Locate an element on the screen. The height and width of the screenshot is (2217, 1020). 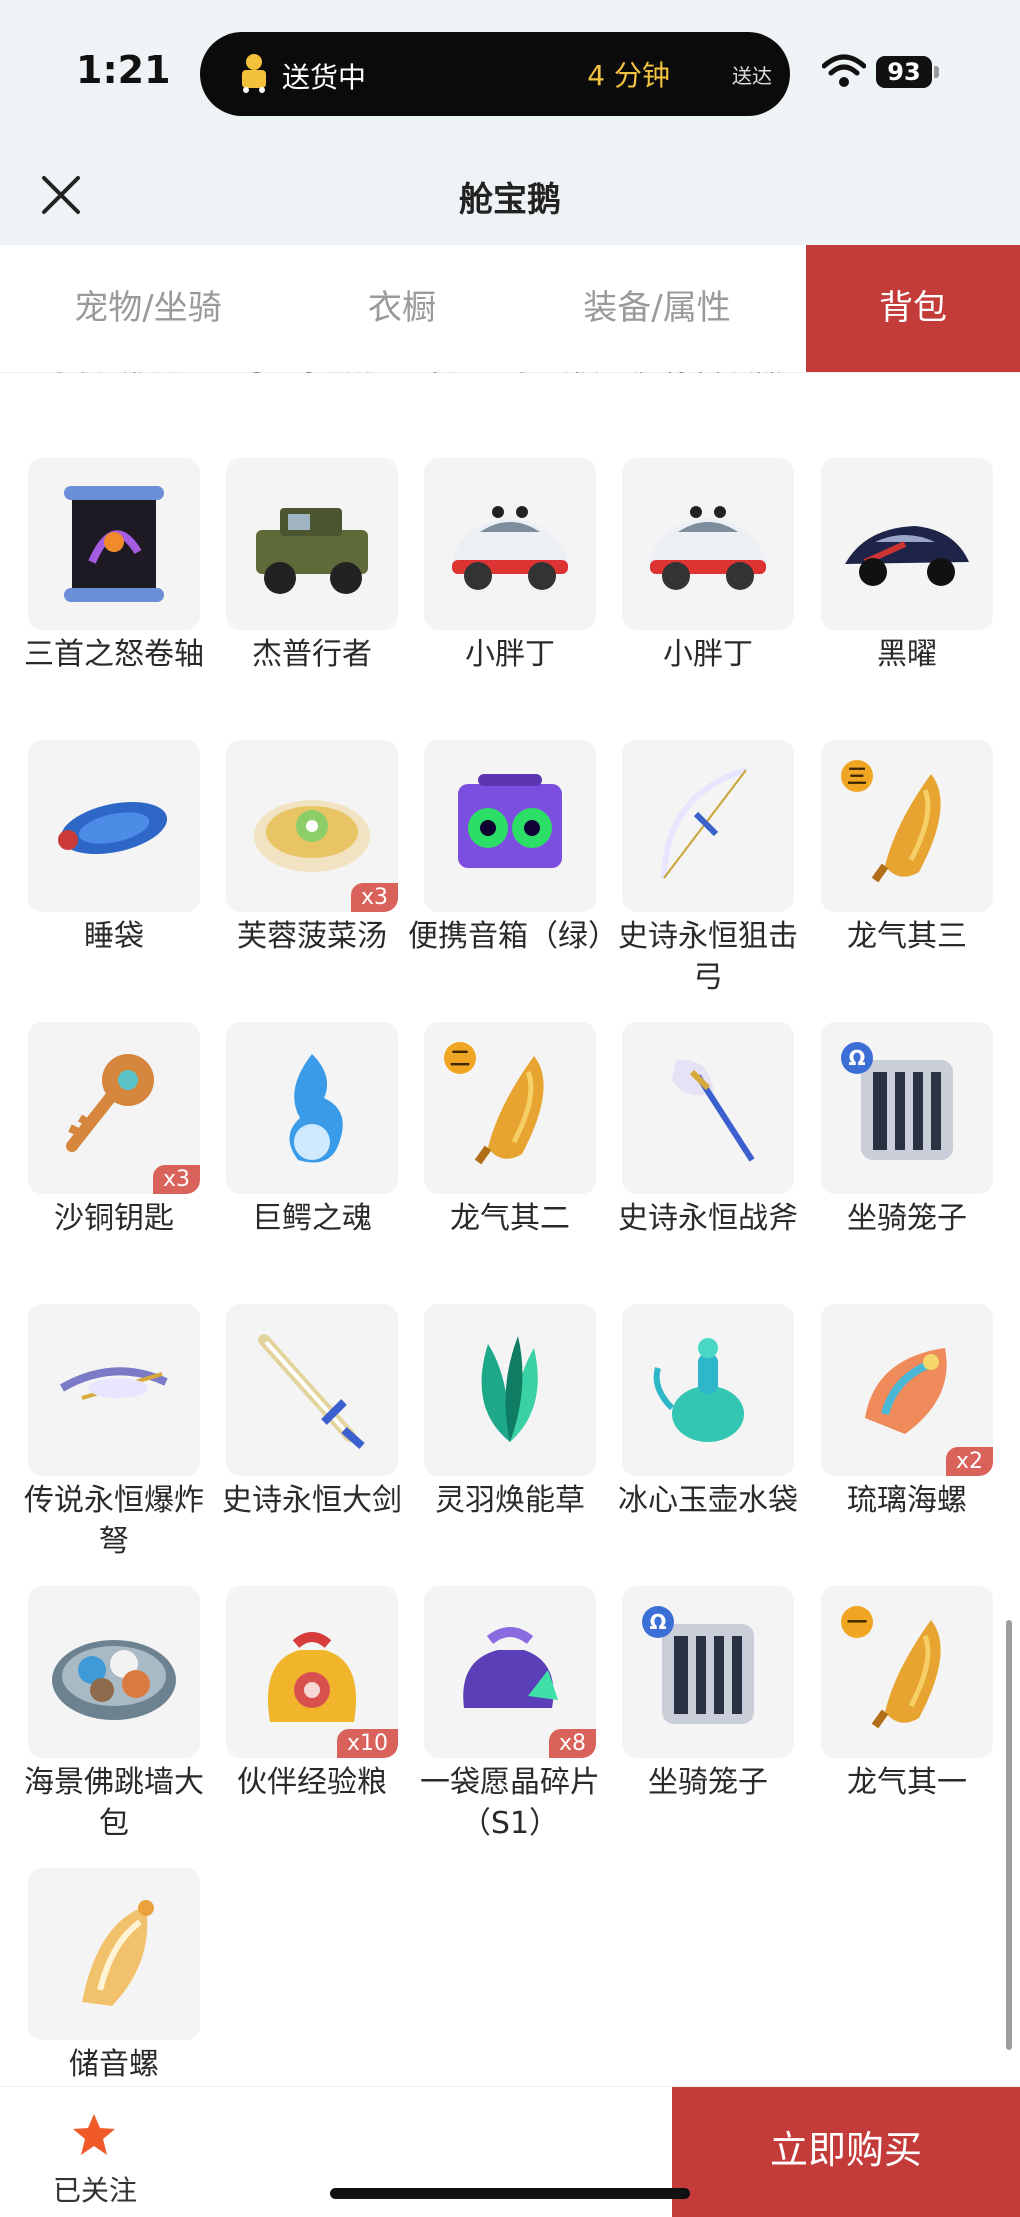
green-leaf-icon is located at coordinates (509, 1389).